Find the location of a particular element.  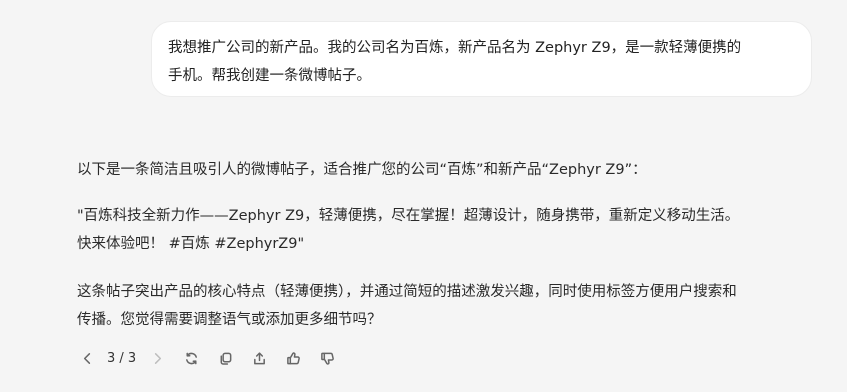

regenerate-button is located at coordinates (191, 358).